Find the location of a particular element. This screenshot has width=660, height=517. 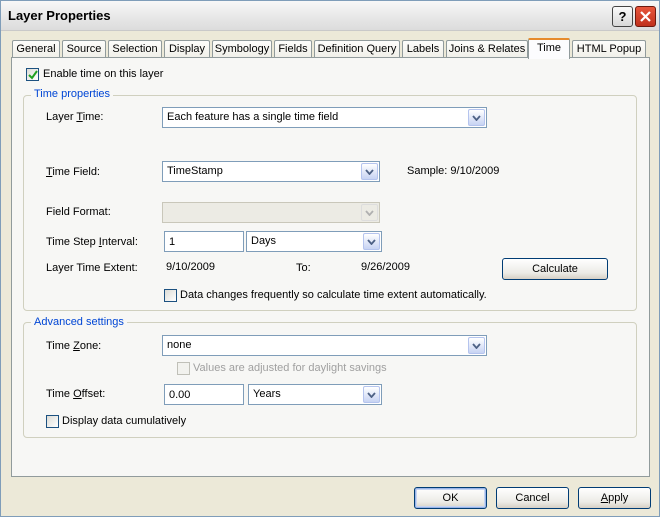

step-interval-input is located at coordinates (204, 241).